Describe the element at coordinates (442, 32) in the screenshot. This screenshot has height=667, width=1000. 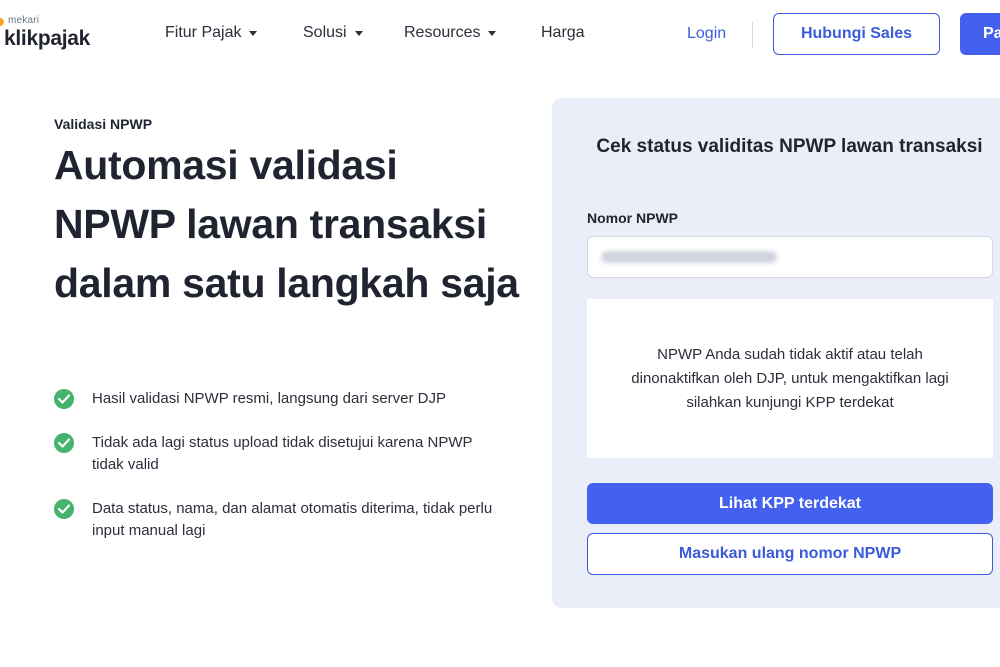
I see `nav-item-label: Resources` at that location.